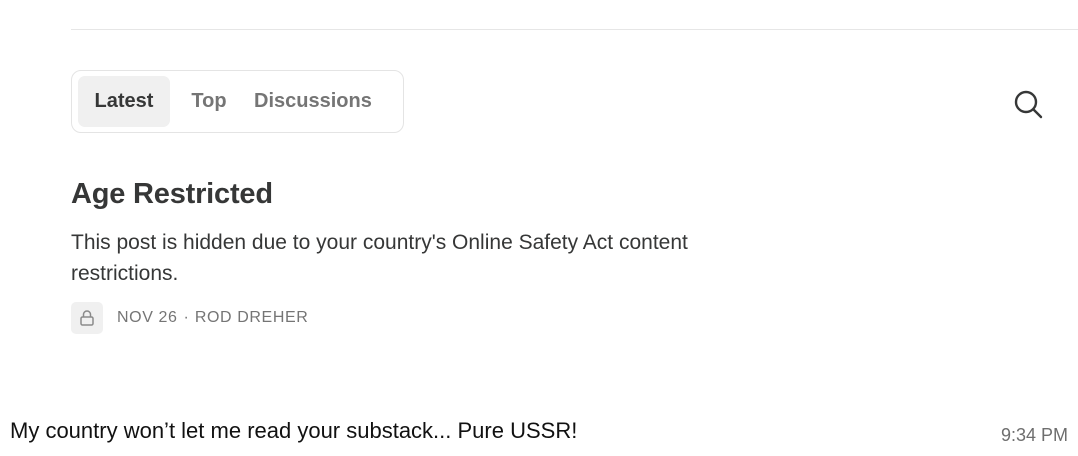 The width and height of the screenshot is (1078, 456). Describe the element at coordinates (252, 318) in the screenshot. I see `post-author: ROD DREHER` at that location.